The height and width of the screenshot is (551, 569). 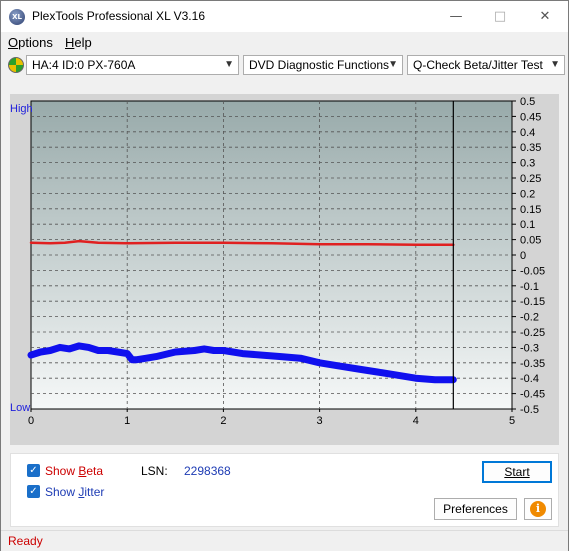 I want to click on maximize-button: □, so click(x=500, y=16).